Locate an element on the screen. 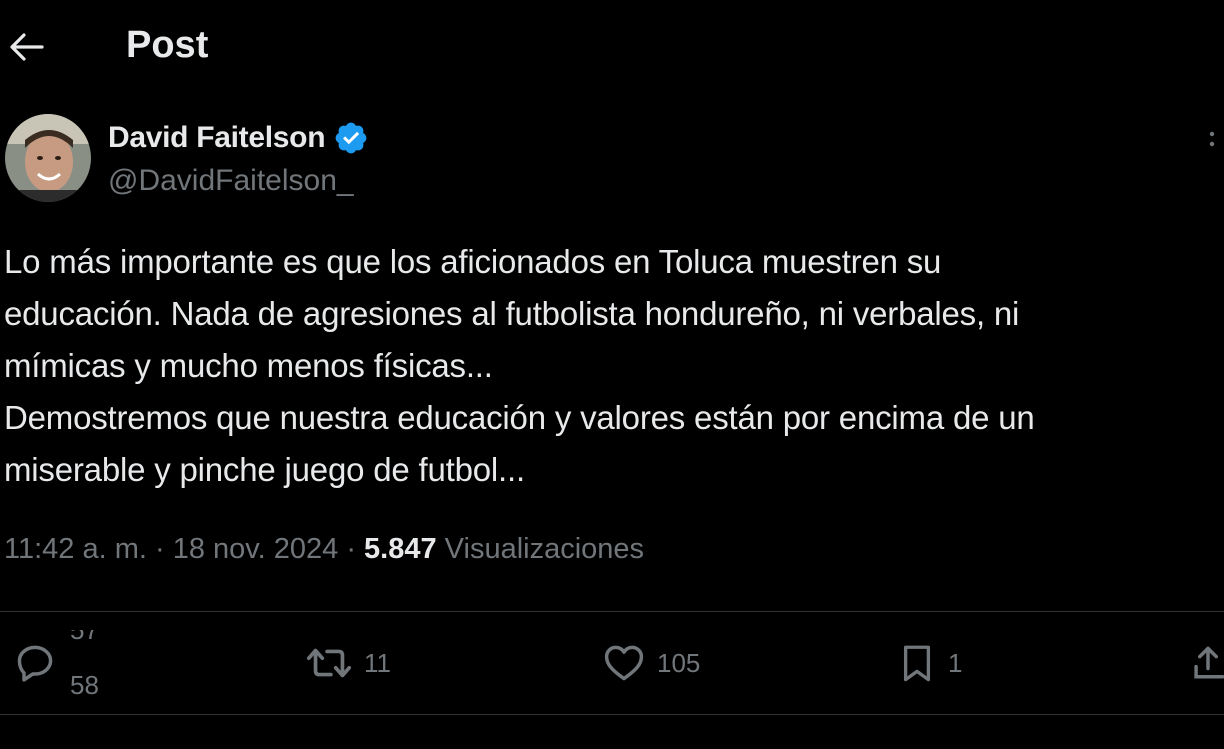 This screenshot has width=1224, height=749. more-options-button is located at coordinates (1212, 140).